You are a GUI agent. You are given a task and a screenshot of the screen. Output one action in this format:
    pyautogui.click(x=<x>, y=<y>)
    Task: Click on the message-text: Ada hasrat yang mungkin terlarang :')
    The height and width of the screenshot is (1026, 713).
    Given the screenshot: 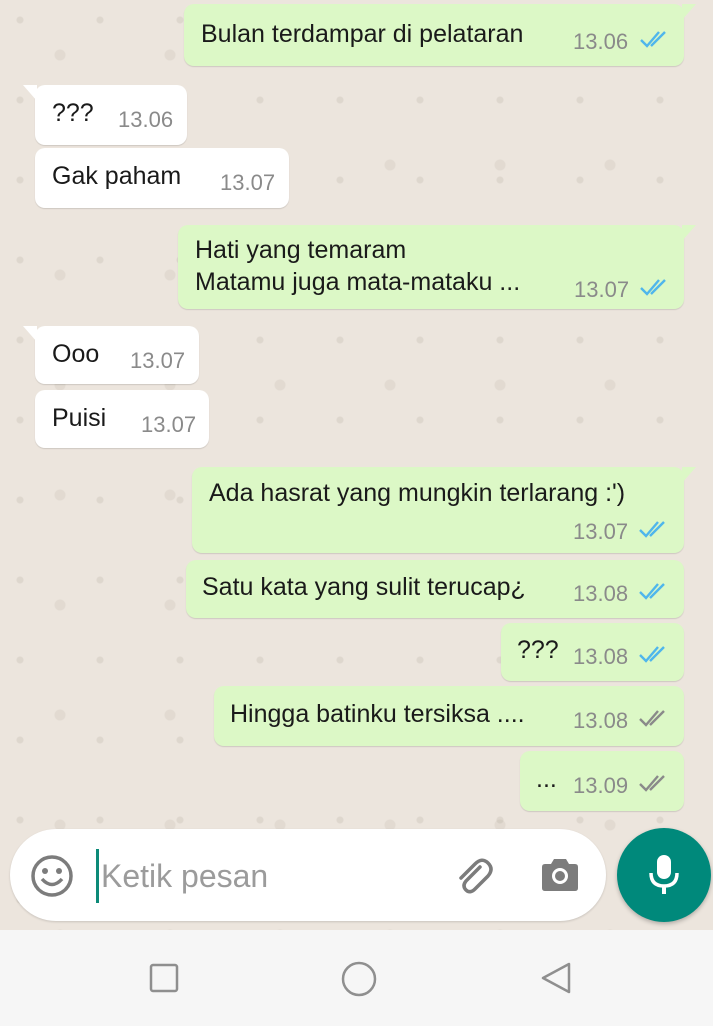 What is the action you would take?
    pyautogui.click(x=417, y=493)
    